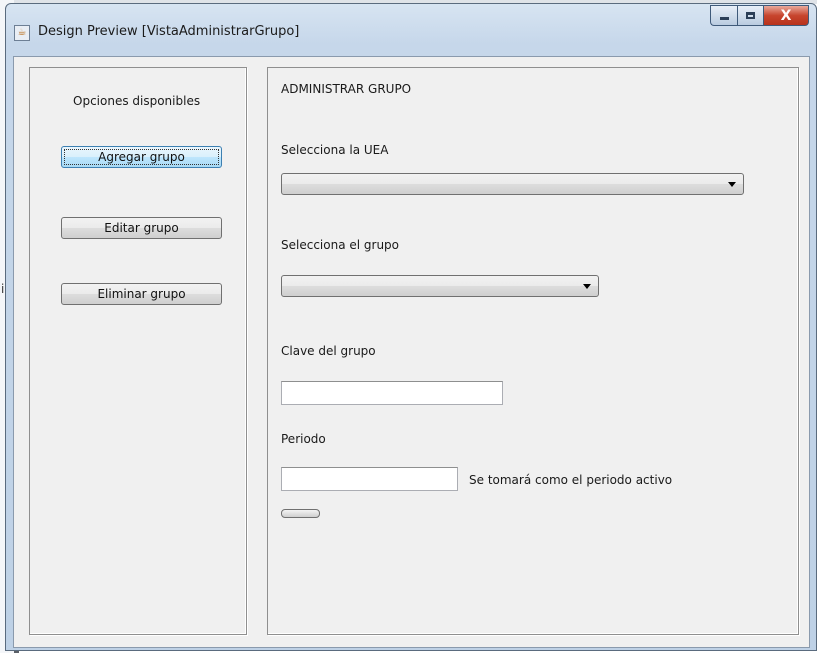 The width and height of the screenshot is (817, 653). Describe the element at coordinates (346, 89) in the screenshot. I see `panel-title: ADMINISTRAR GRUPO` at that location.